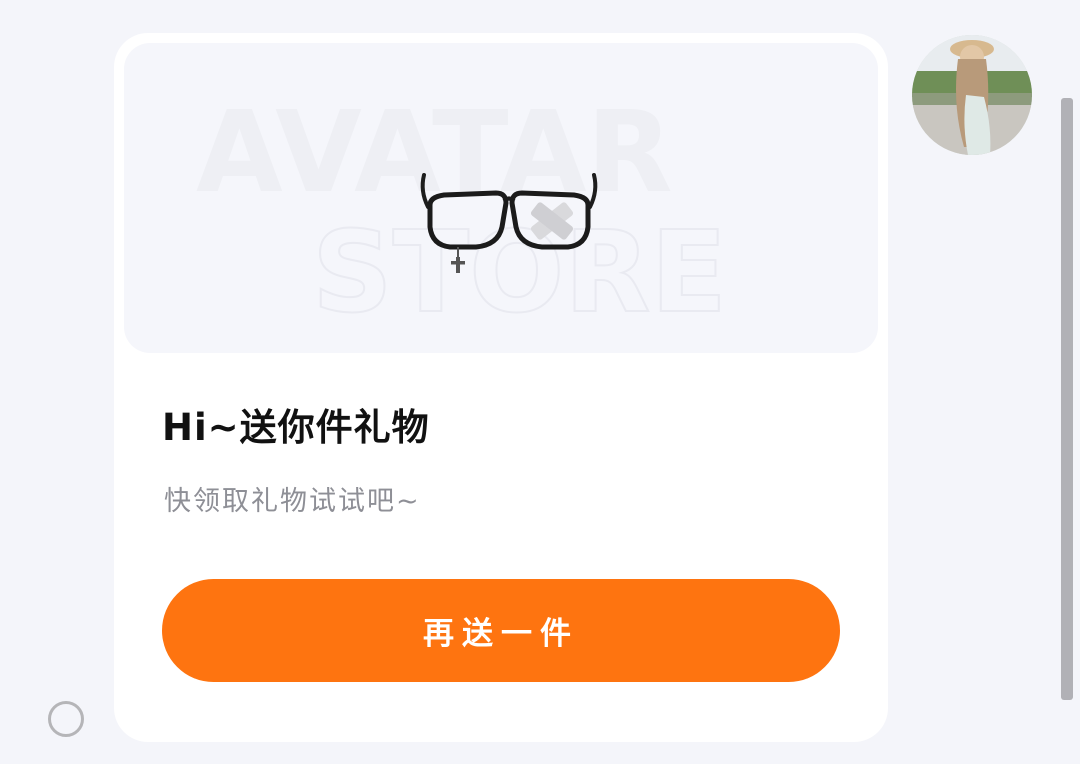 The width and height of the screenshot is (1080, 764). What do you see at coordinates (509, 223) in the screenshot?
I see `glasses-icon` at bounding box center [509, 223].